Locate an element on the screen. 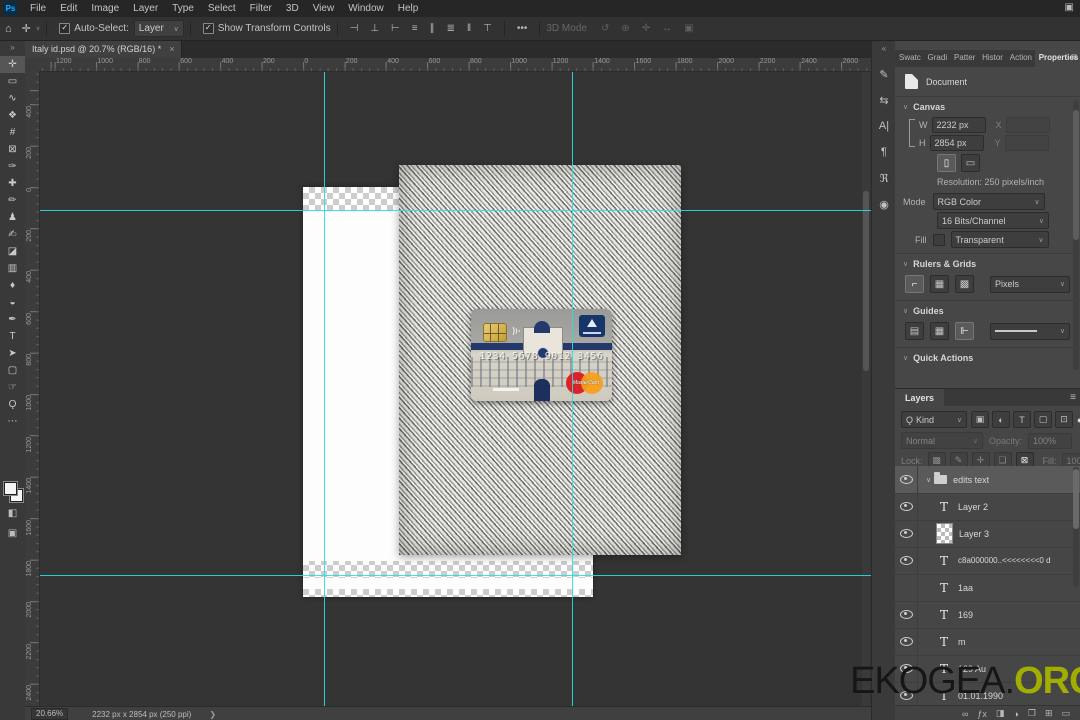 Image resolution: width=1080 pixels, height=720 pixels. history-brush-tool: ✍ is located at coordinates (12, 234).